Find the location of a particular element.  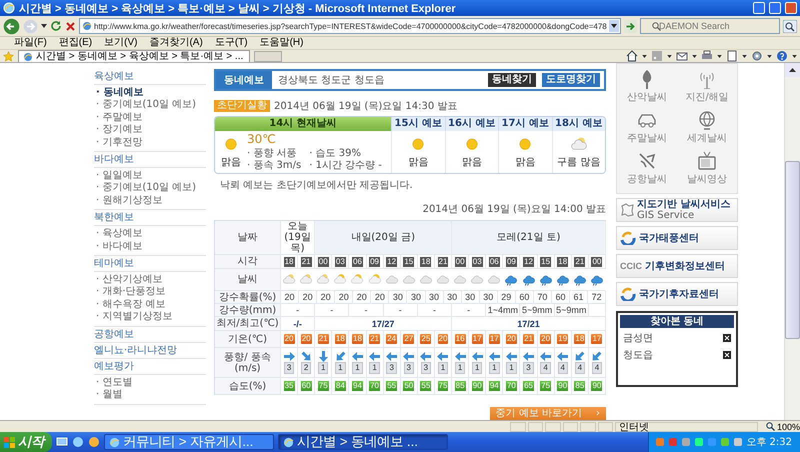

nav-link: · 지역별기상정보 is located at coordinates (151, 317).